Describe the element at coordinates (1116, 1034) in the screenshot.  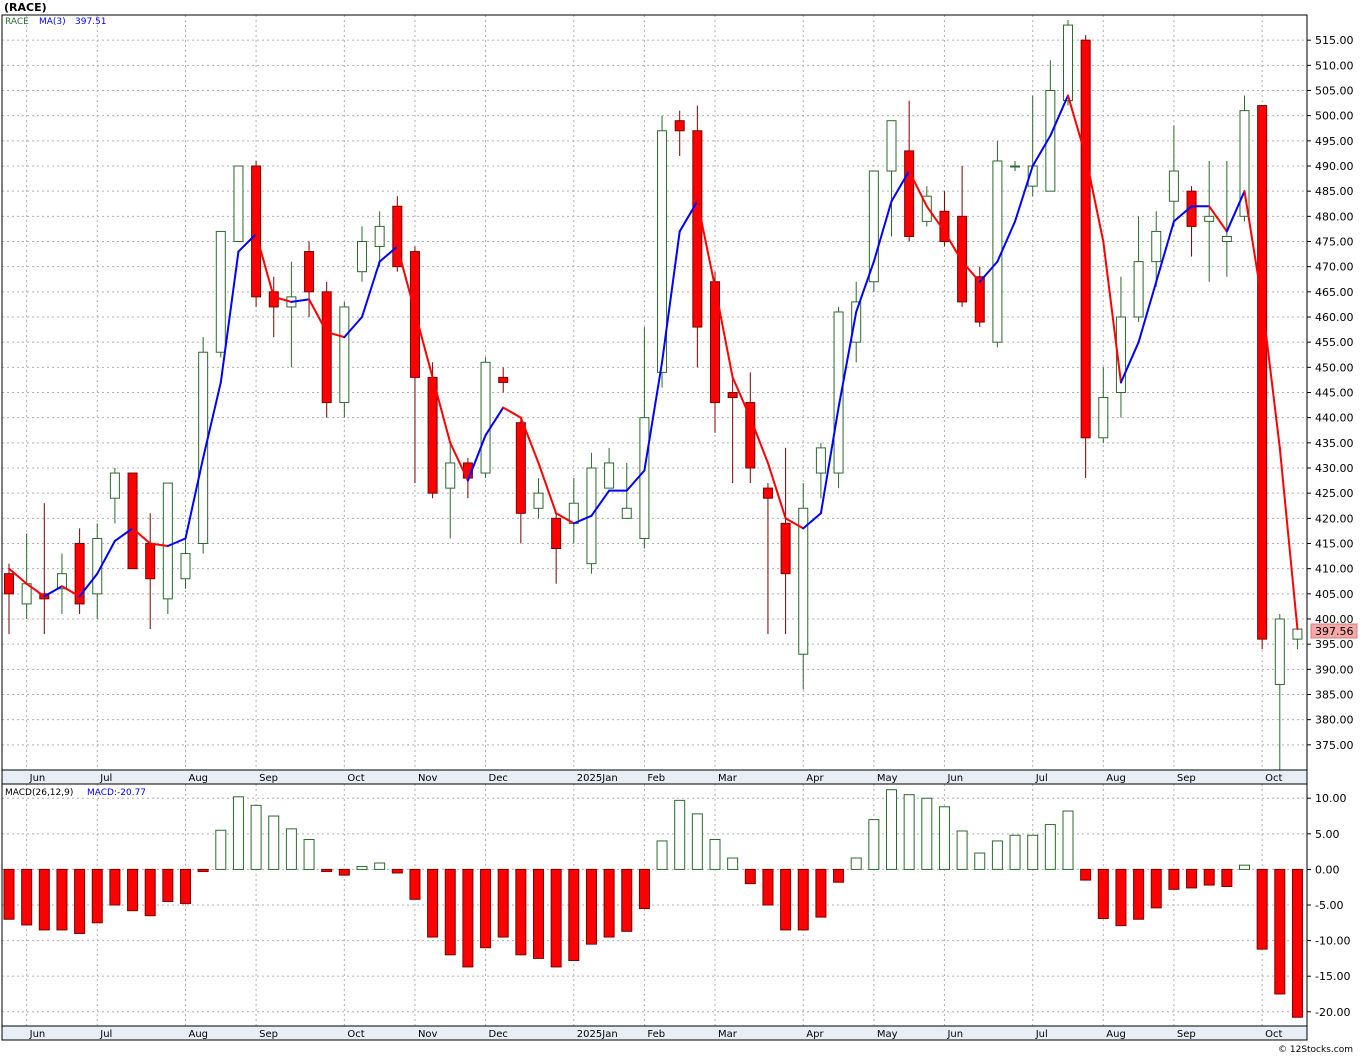
I see `macd-month-label: Aug` at that location.